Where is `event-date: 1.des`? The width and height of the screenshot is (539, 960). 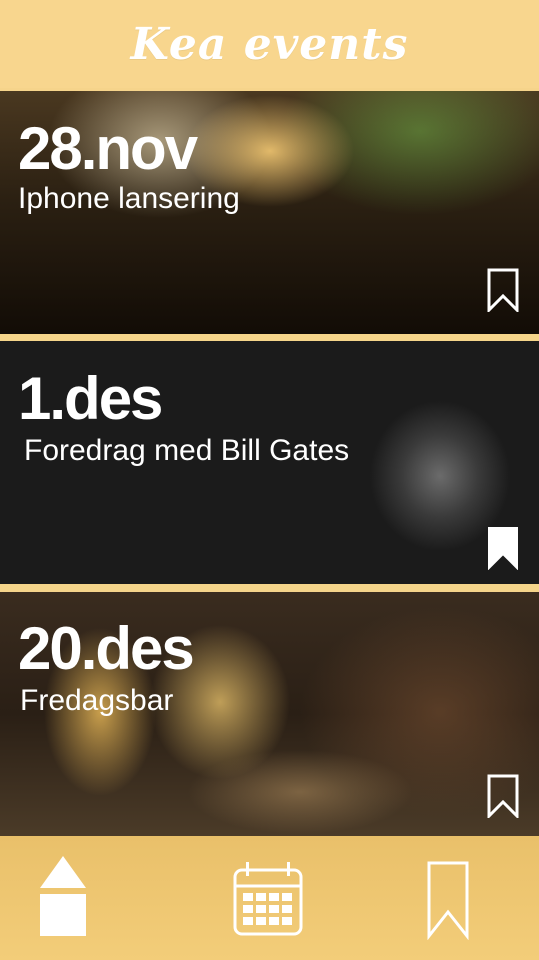 event-date: 1.des is located at coordinates (90, 398).